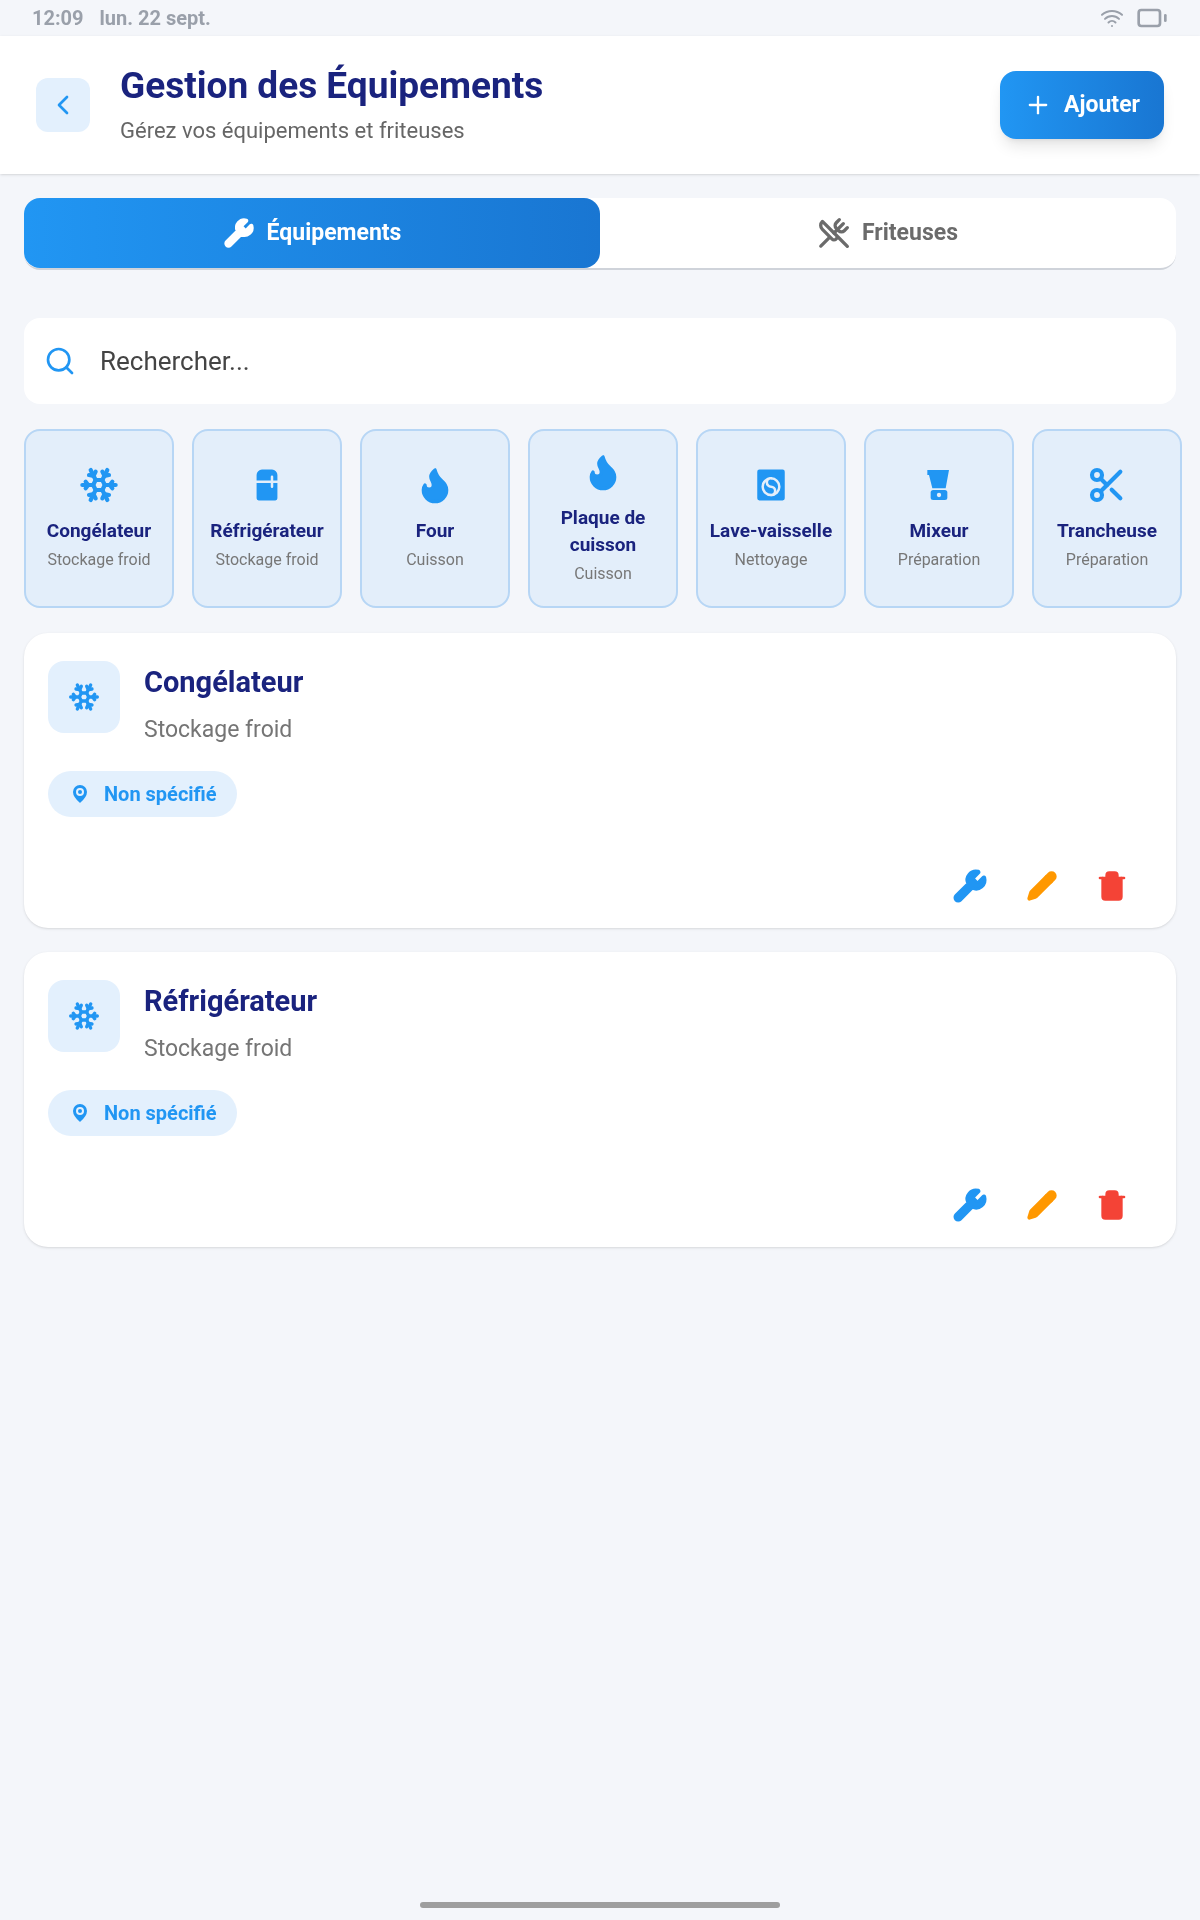 Image resolution: width=1200 pixels, height=1920 pixels. Describe the element at coordinates (435, 531) in the screenshot. I see `category-name: Four` at that location.